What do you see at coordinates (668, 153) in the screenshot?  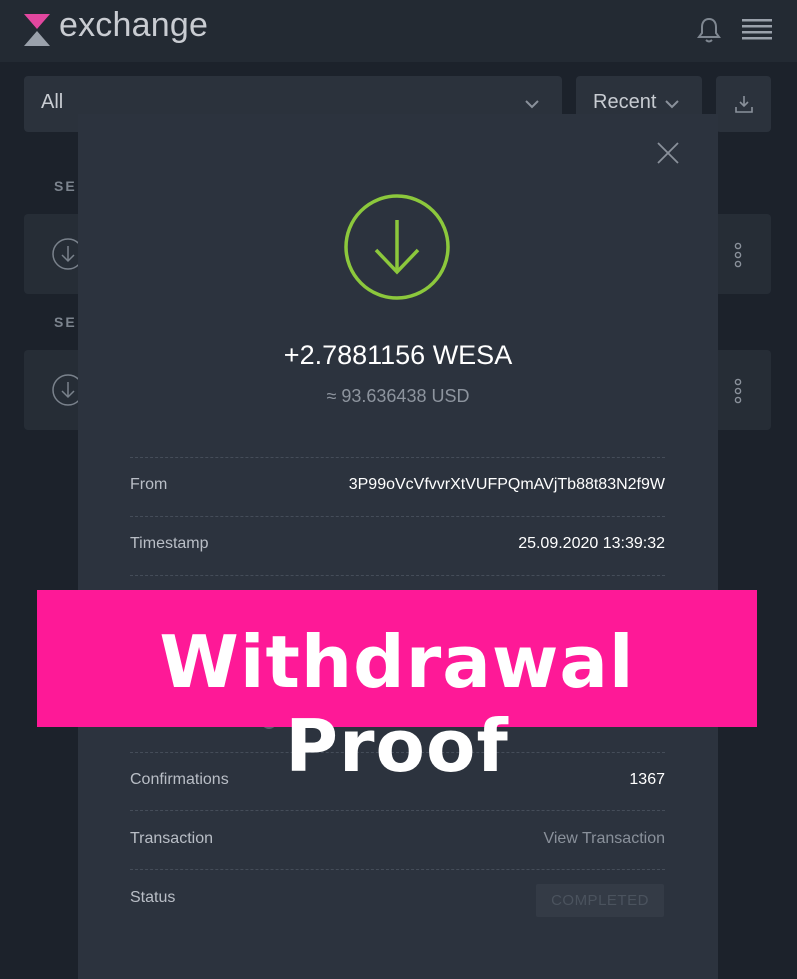 I see `close-icon` at bounding box center [668, 153].